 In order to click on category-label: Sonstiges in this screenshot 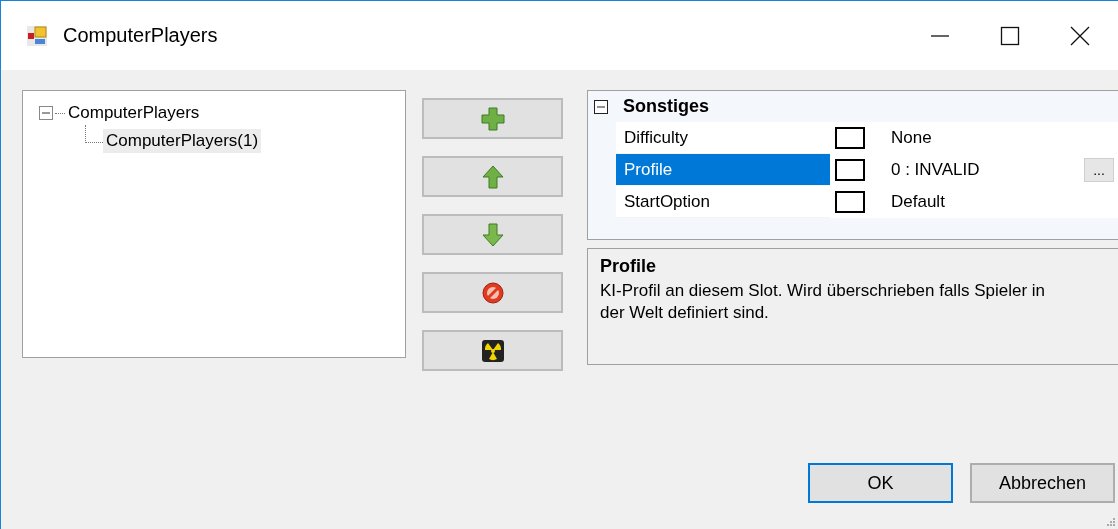, I will do `click(666, 106)`.